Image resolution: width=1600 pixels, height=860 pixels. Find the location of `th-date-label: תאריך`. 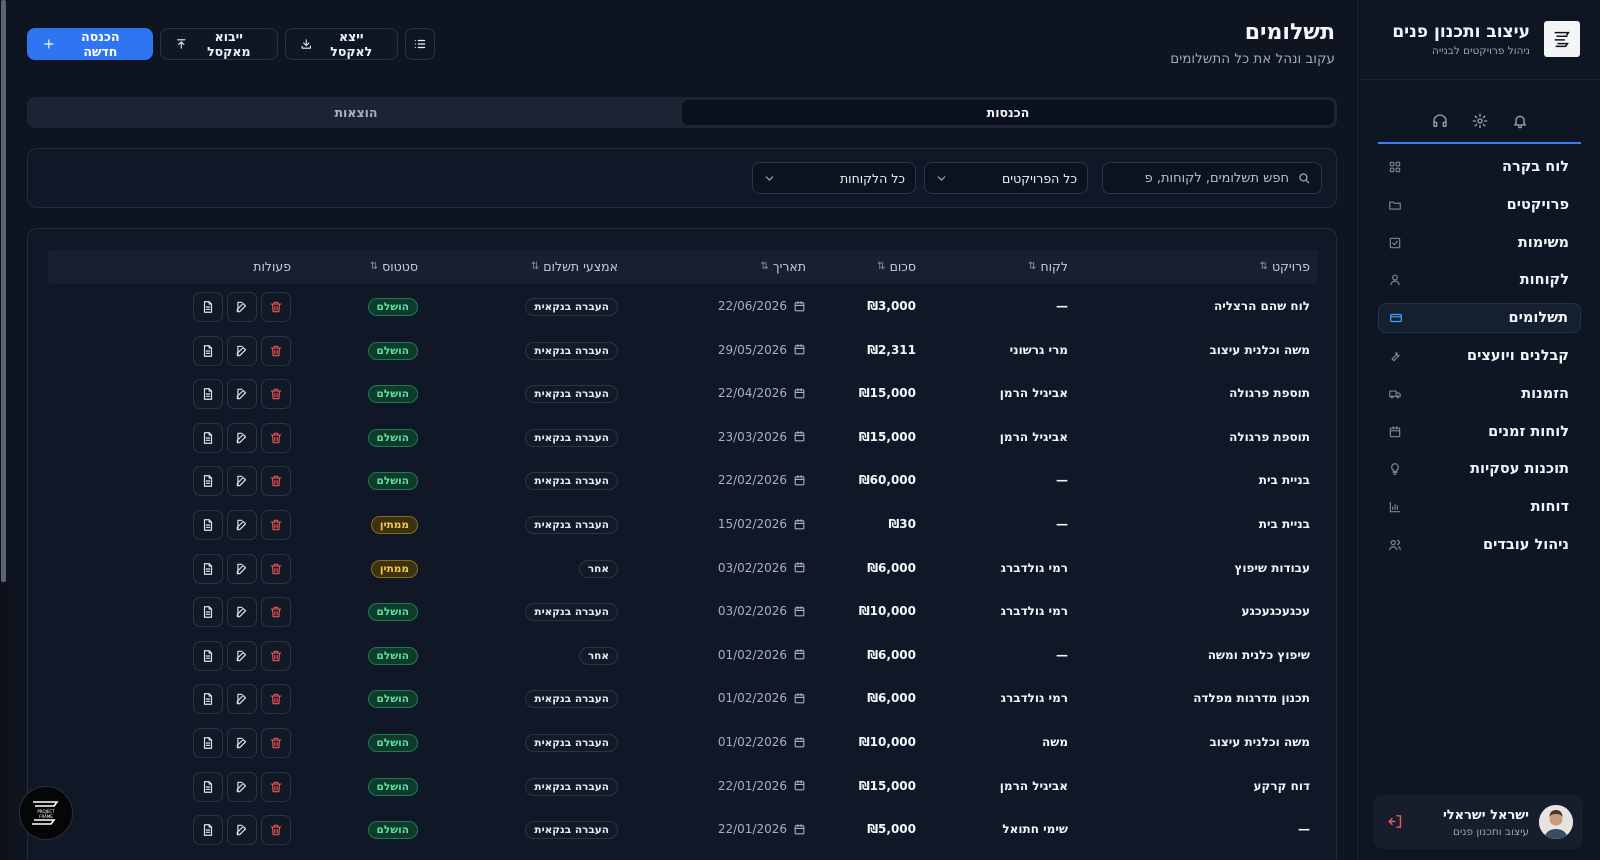

th-date-label: תאריך is located at coordinates (789, 266).